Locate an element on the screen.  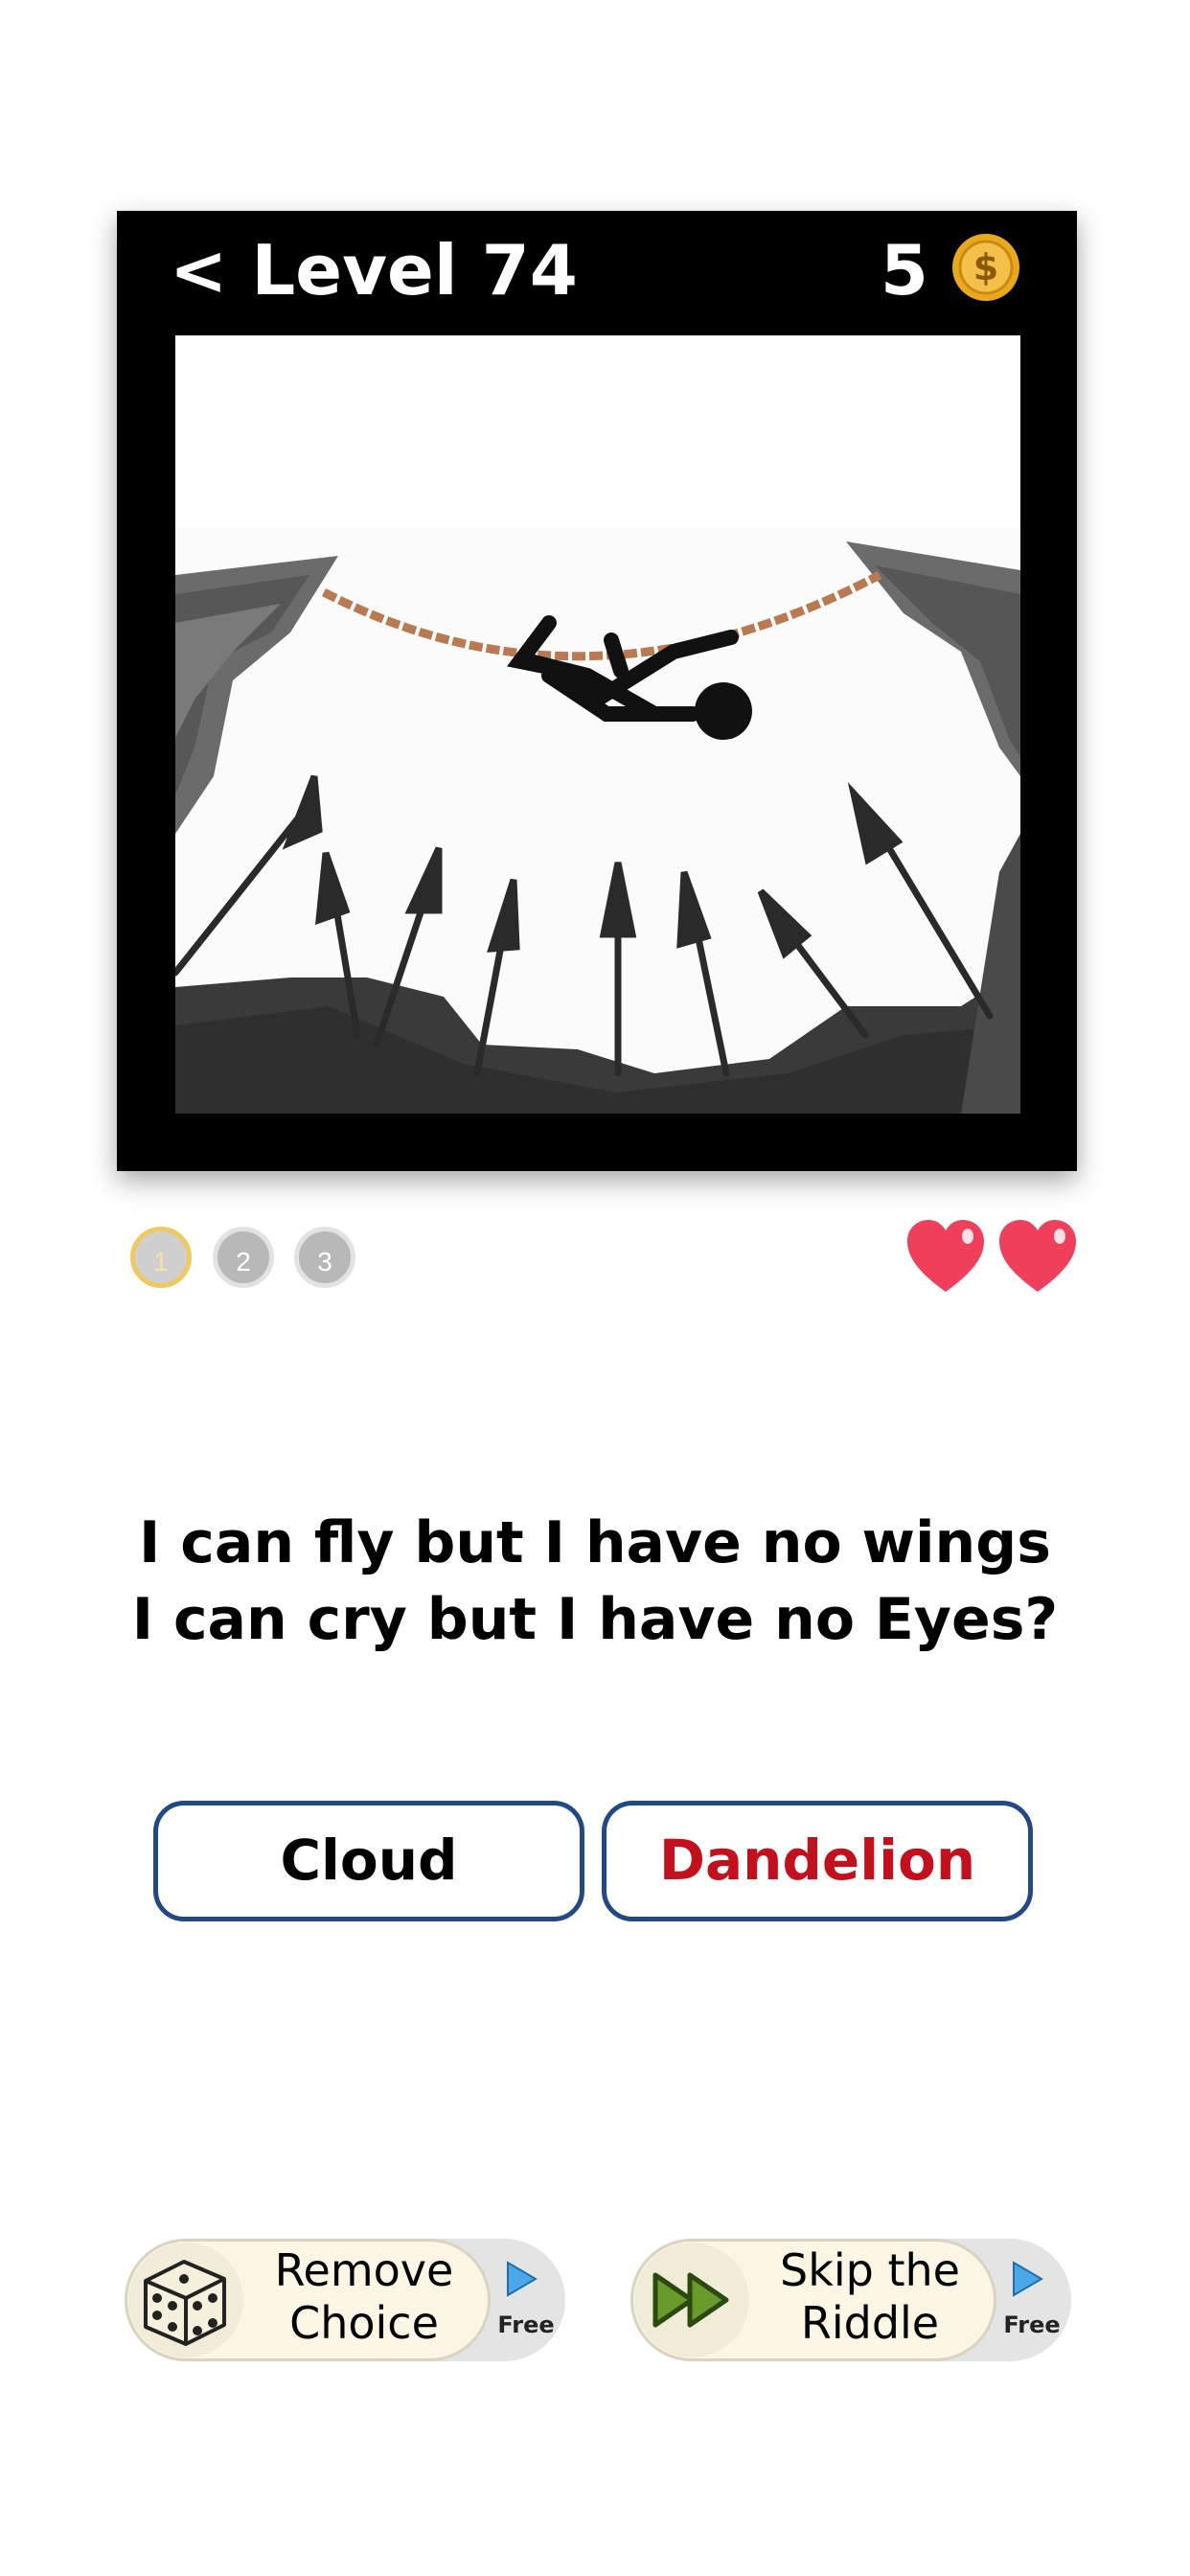
helper-label-line-2: Riddle is located at coordinates (870, 2323).